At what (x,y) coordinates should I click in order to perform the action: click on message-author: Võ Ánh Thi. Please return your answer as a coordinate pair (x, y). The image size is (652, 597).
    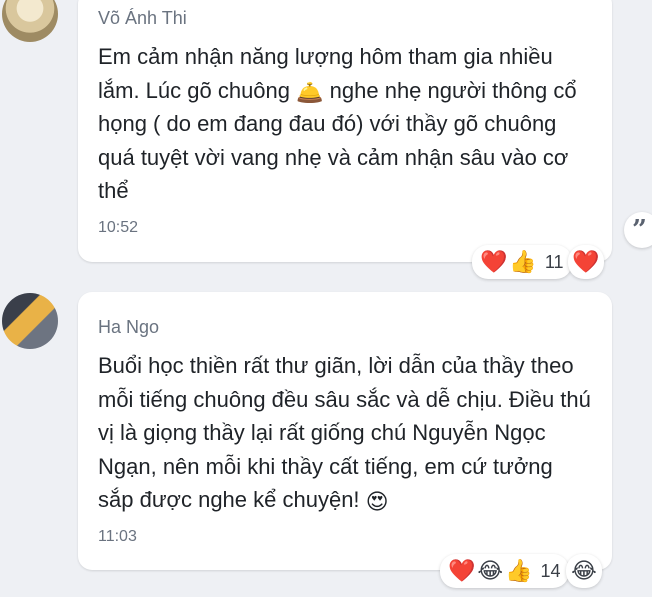
    Looking at the image, I should click on (142, 18).